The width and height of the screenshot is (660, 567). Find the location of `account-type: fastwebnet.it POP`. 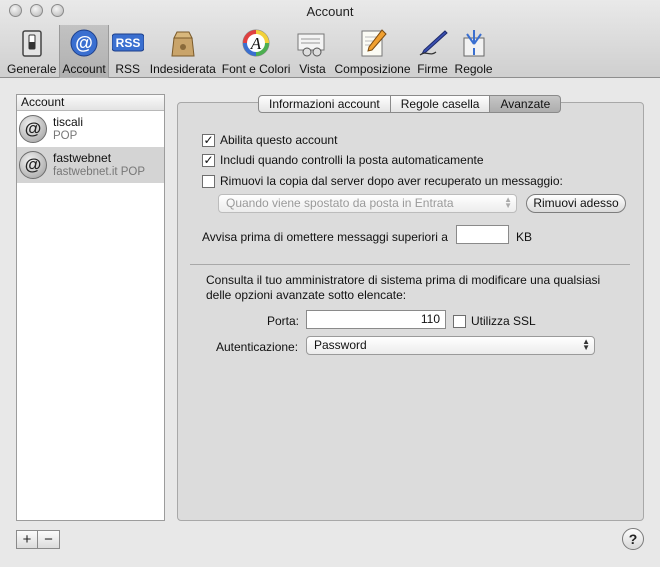

account-type: fastwebnet.it POP is located at coordinates (99, 172).